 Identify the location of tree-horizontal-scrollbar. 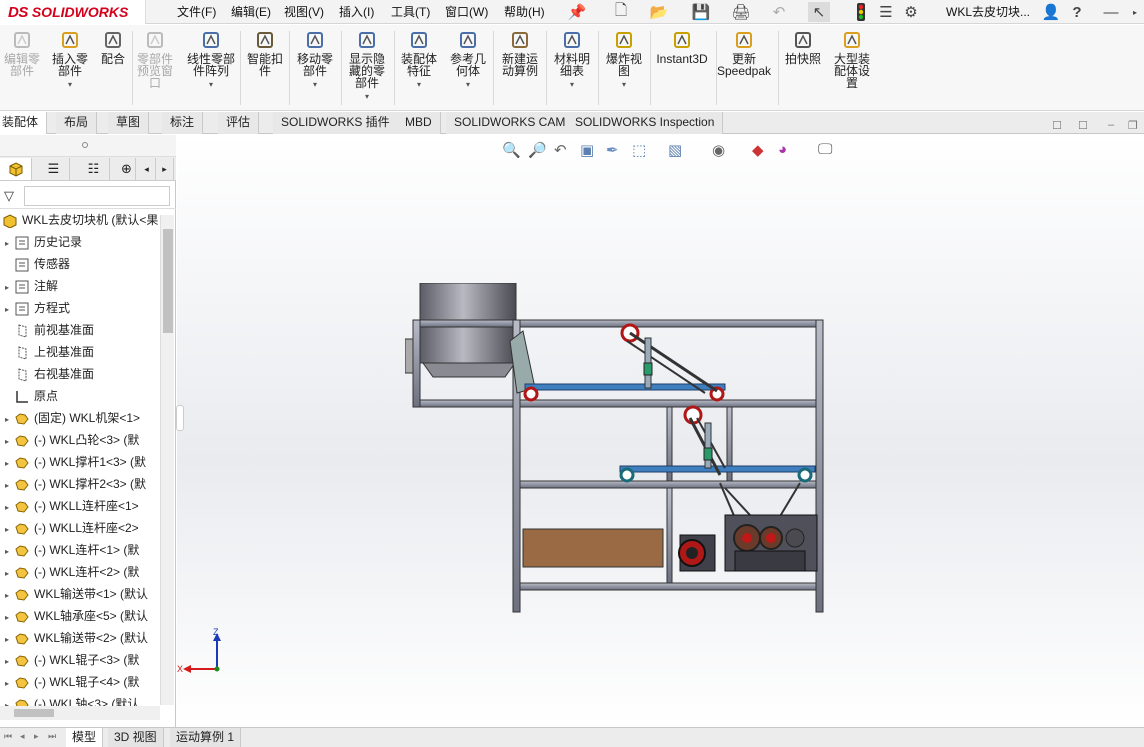
(80, 713).